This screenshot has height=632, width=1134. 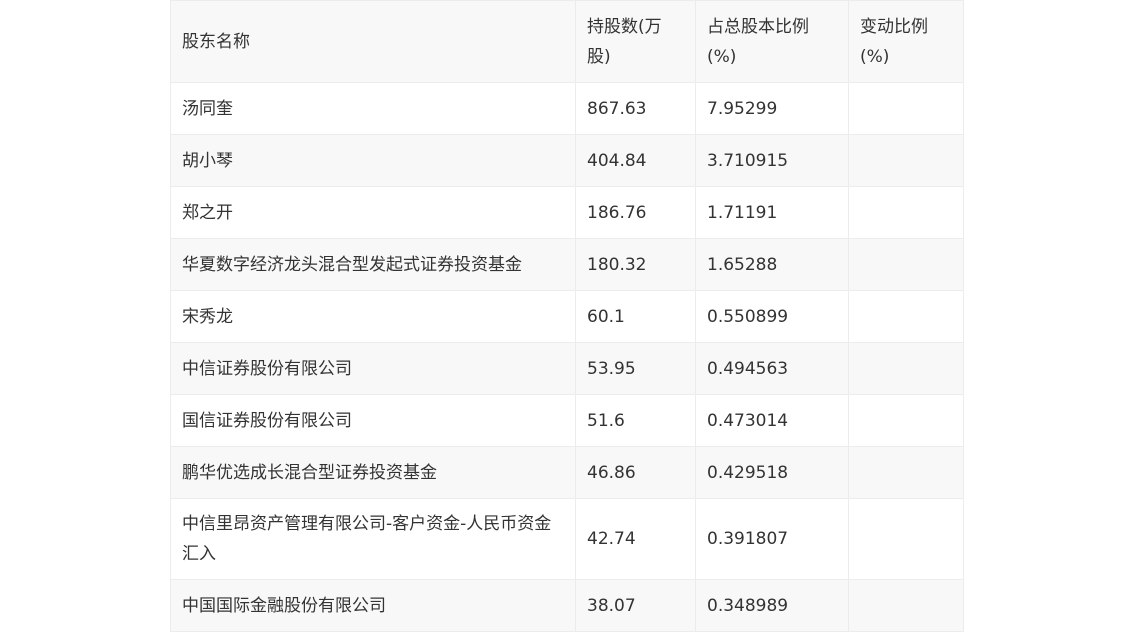 What do you see at coordinates (373, 420) in the screenshot?
I see `cell-name: 国信证券股份有限公司` at bounding box center [373, 420].